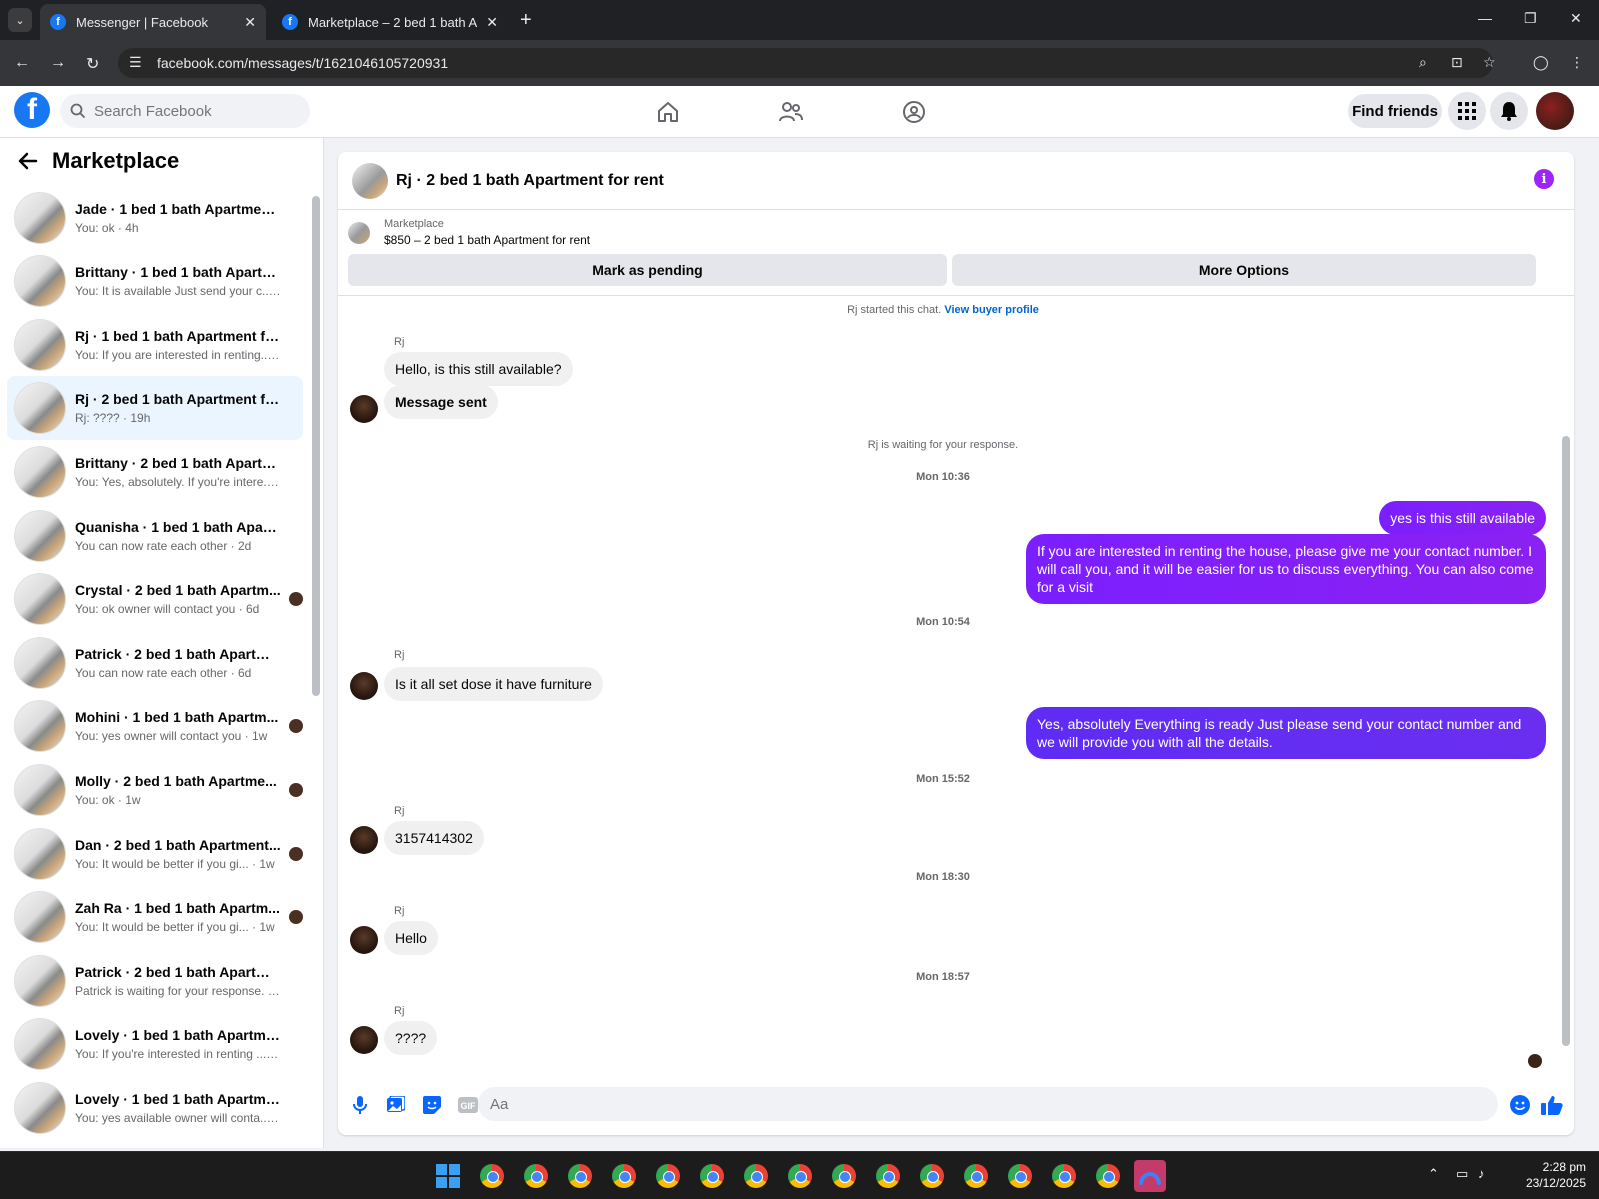 Image resolution: width=1599 pixels, height=1199 pixels. I want to click on message-input, so click(988, 1104).